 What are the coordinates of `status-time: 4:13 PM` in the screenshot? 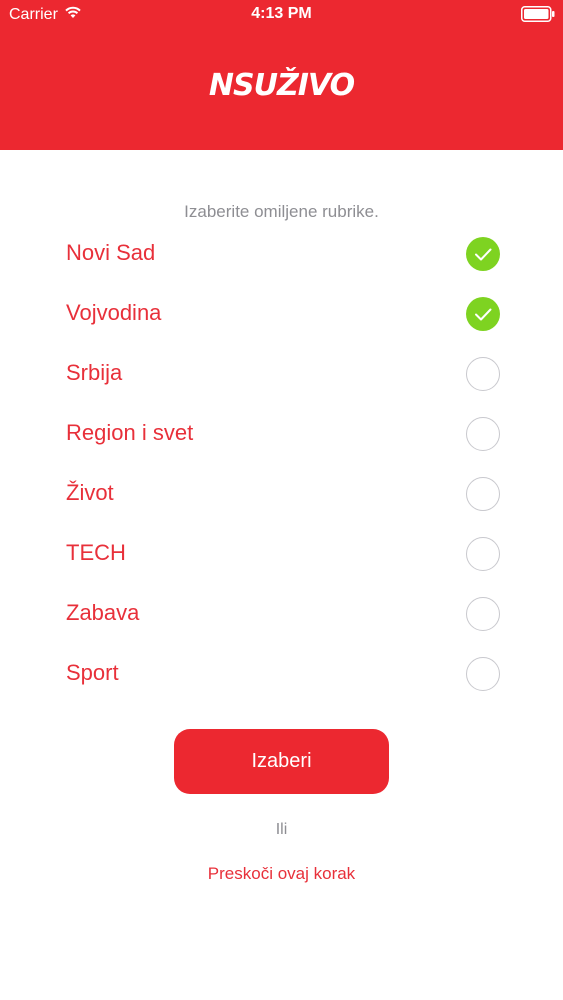 It's located at (281, 13).